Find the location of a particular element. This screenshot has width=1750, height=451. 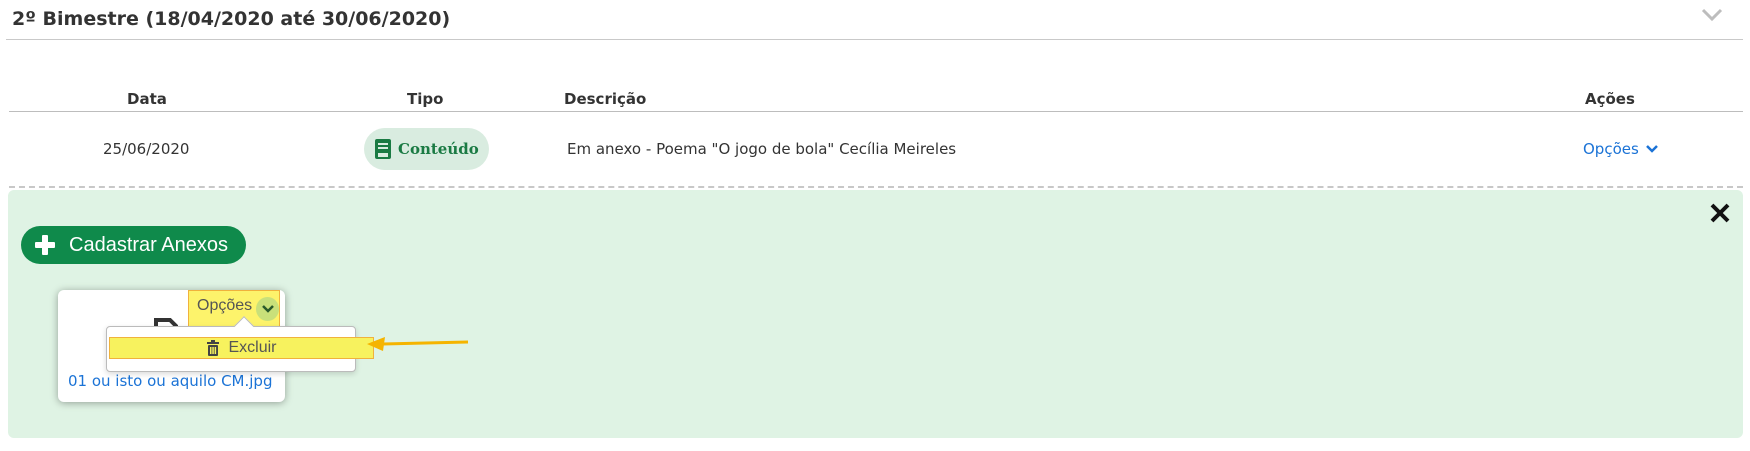

add-attachment-label: Cadastrar Anexos is located at coordinates (148, 244).